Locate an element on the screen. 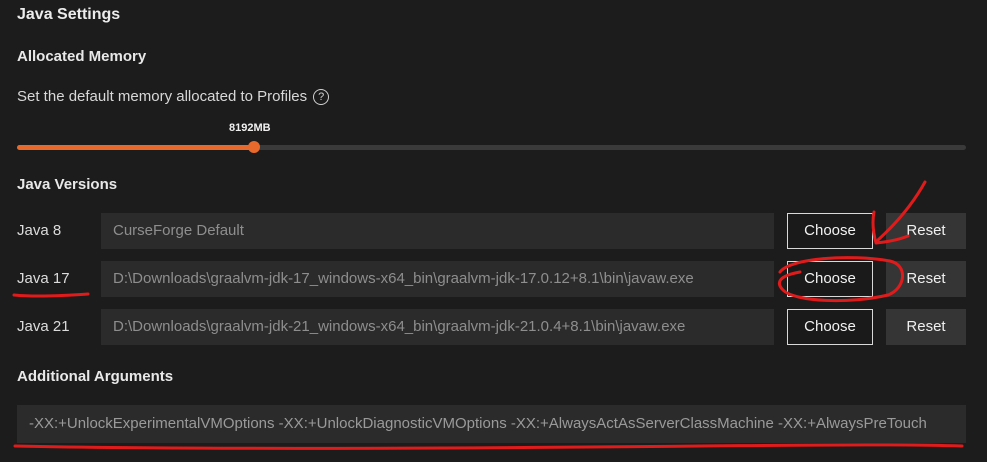 Image resolution: width=987 pixels, height=462 pixels. java-17-label: Java 17 is located at coordinates (43, 278).